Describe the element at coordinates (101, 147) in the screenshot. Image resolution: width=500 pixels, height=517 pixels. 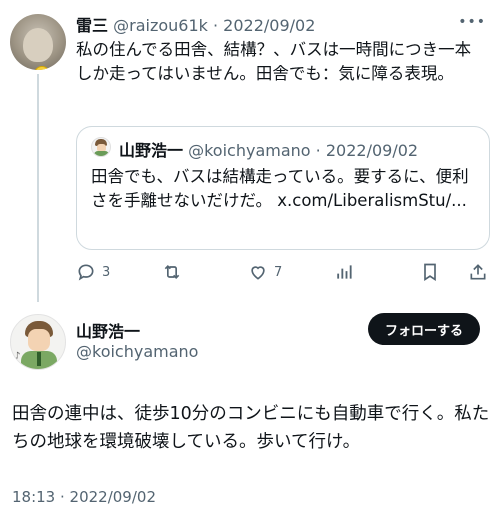
I see `quote-avatar` at that location.